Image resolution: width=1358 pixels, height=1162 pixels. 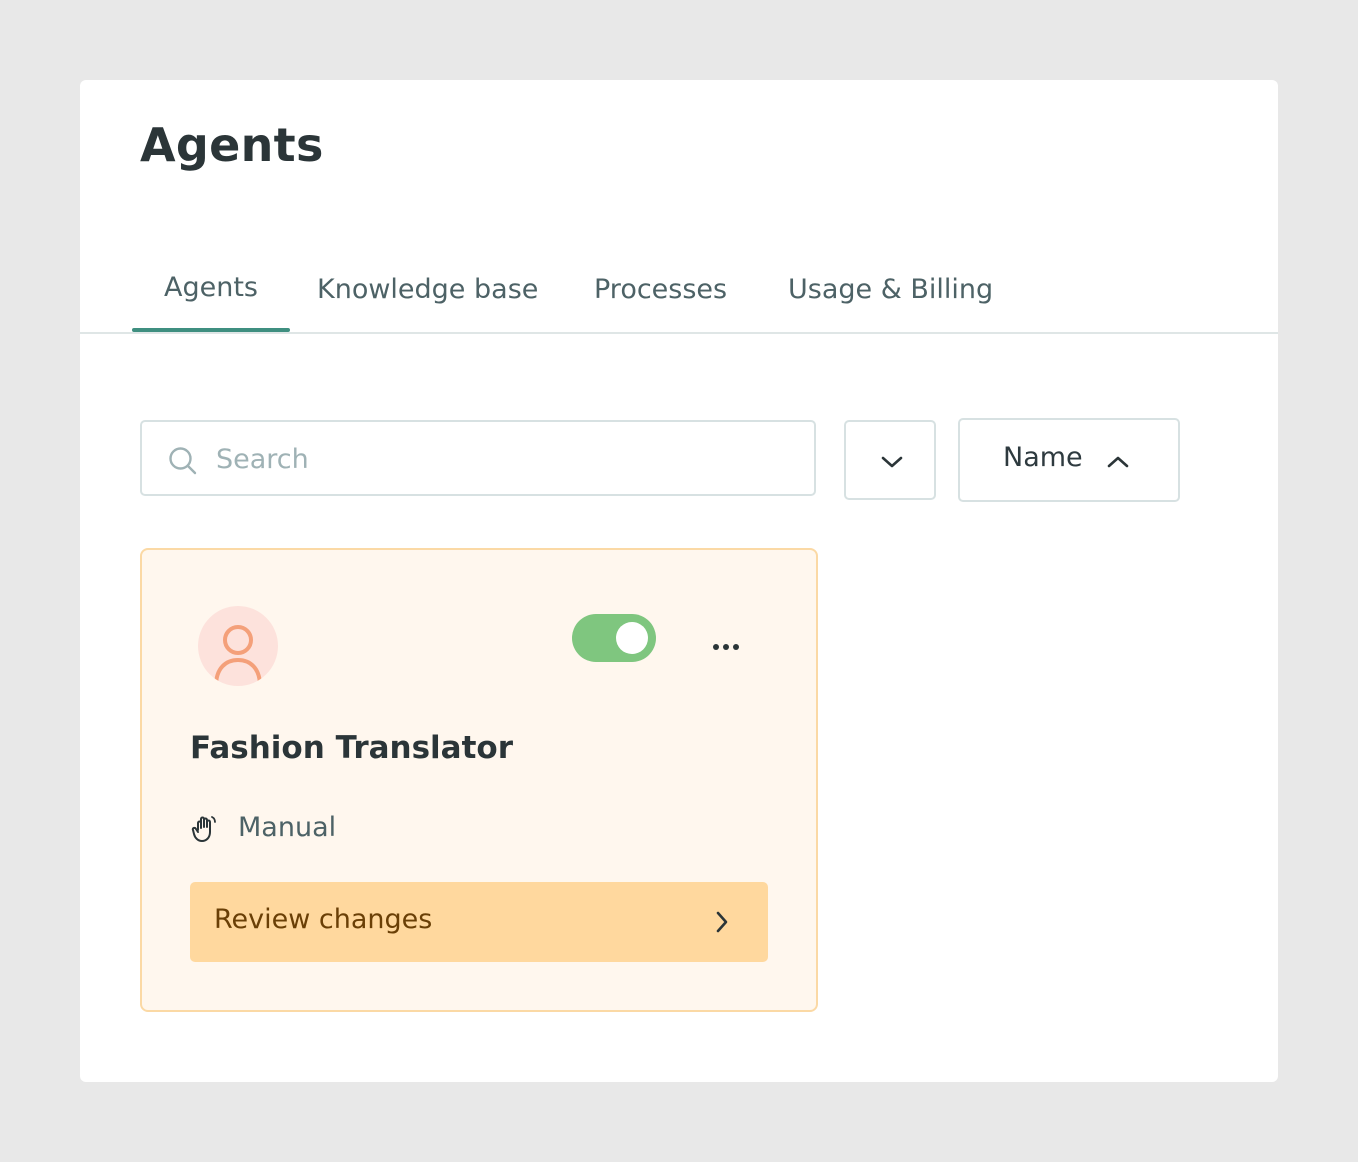 What do you see at coordinates (323, 919) in the screenshot?
I see `review-changes-label: Review changes` at bounding box center [323, 919].